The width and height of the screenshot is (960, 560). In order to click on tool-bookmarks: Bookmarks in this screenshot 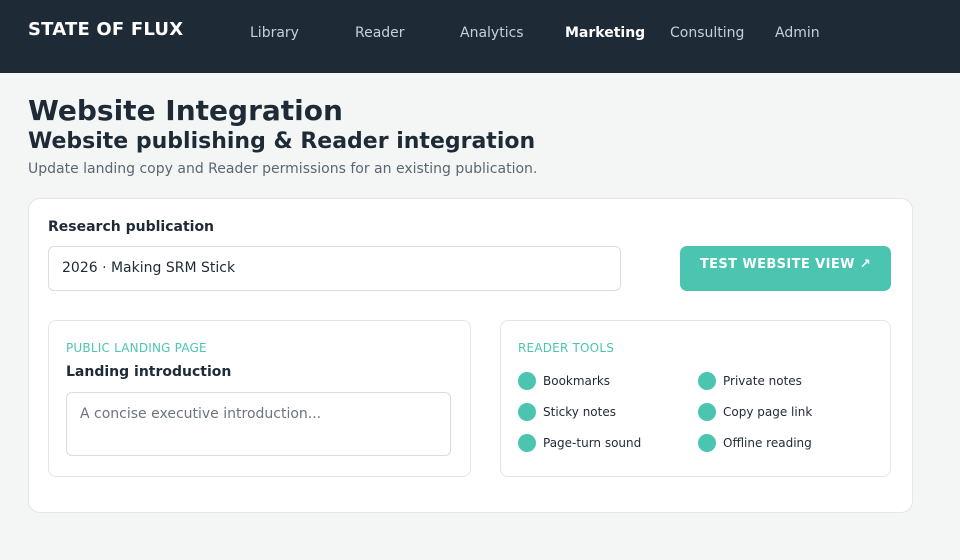, I will do `click(564, 381)`.